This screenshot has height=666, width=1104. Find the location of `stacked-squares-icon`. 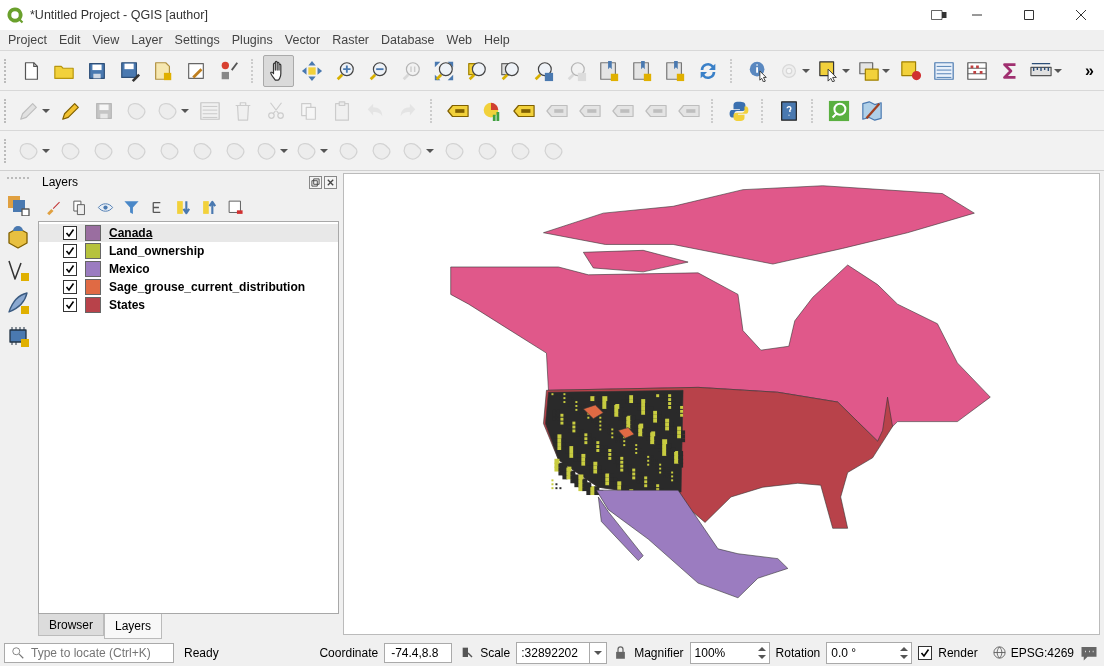

stacked-squares-icon is located at coordinates (869, 70).